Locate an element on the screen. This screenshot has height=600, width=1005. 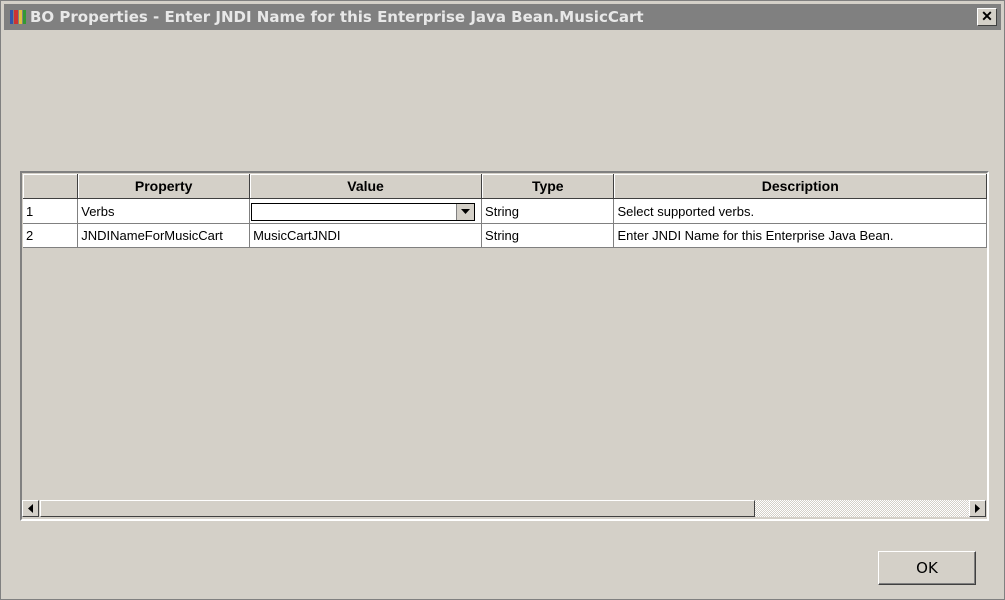
horizontal-scrollbar is located at coordinates (504, 509).